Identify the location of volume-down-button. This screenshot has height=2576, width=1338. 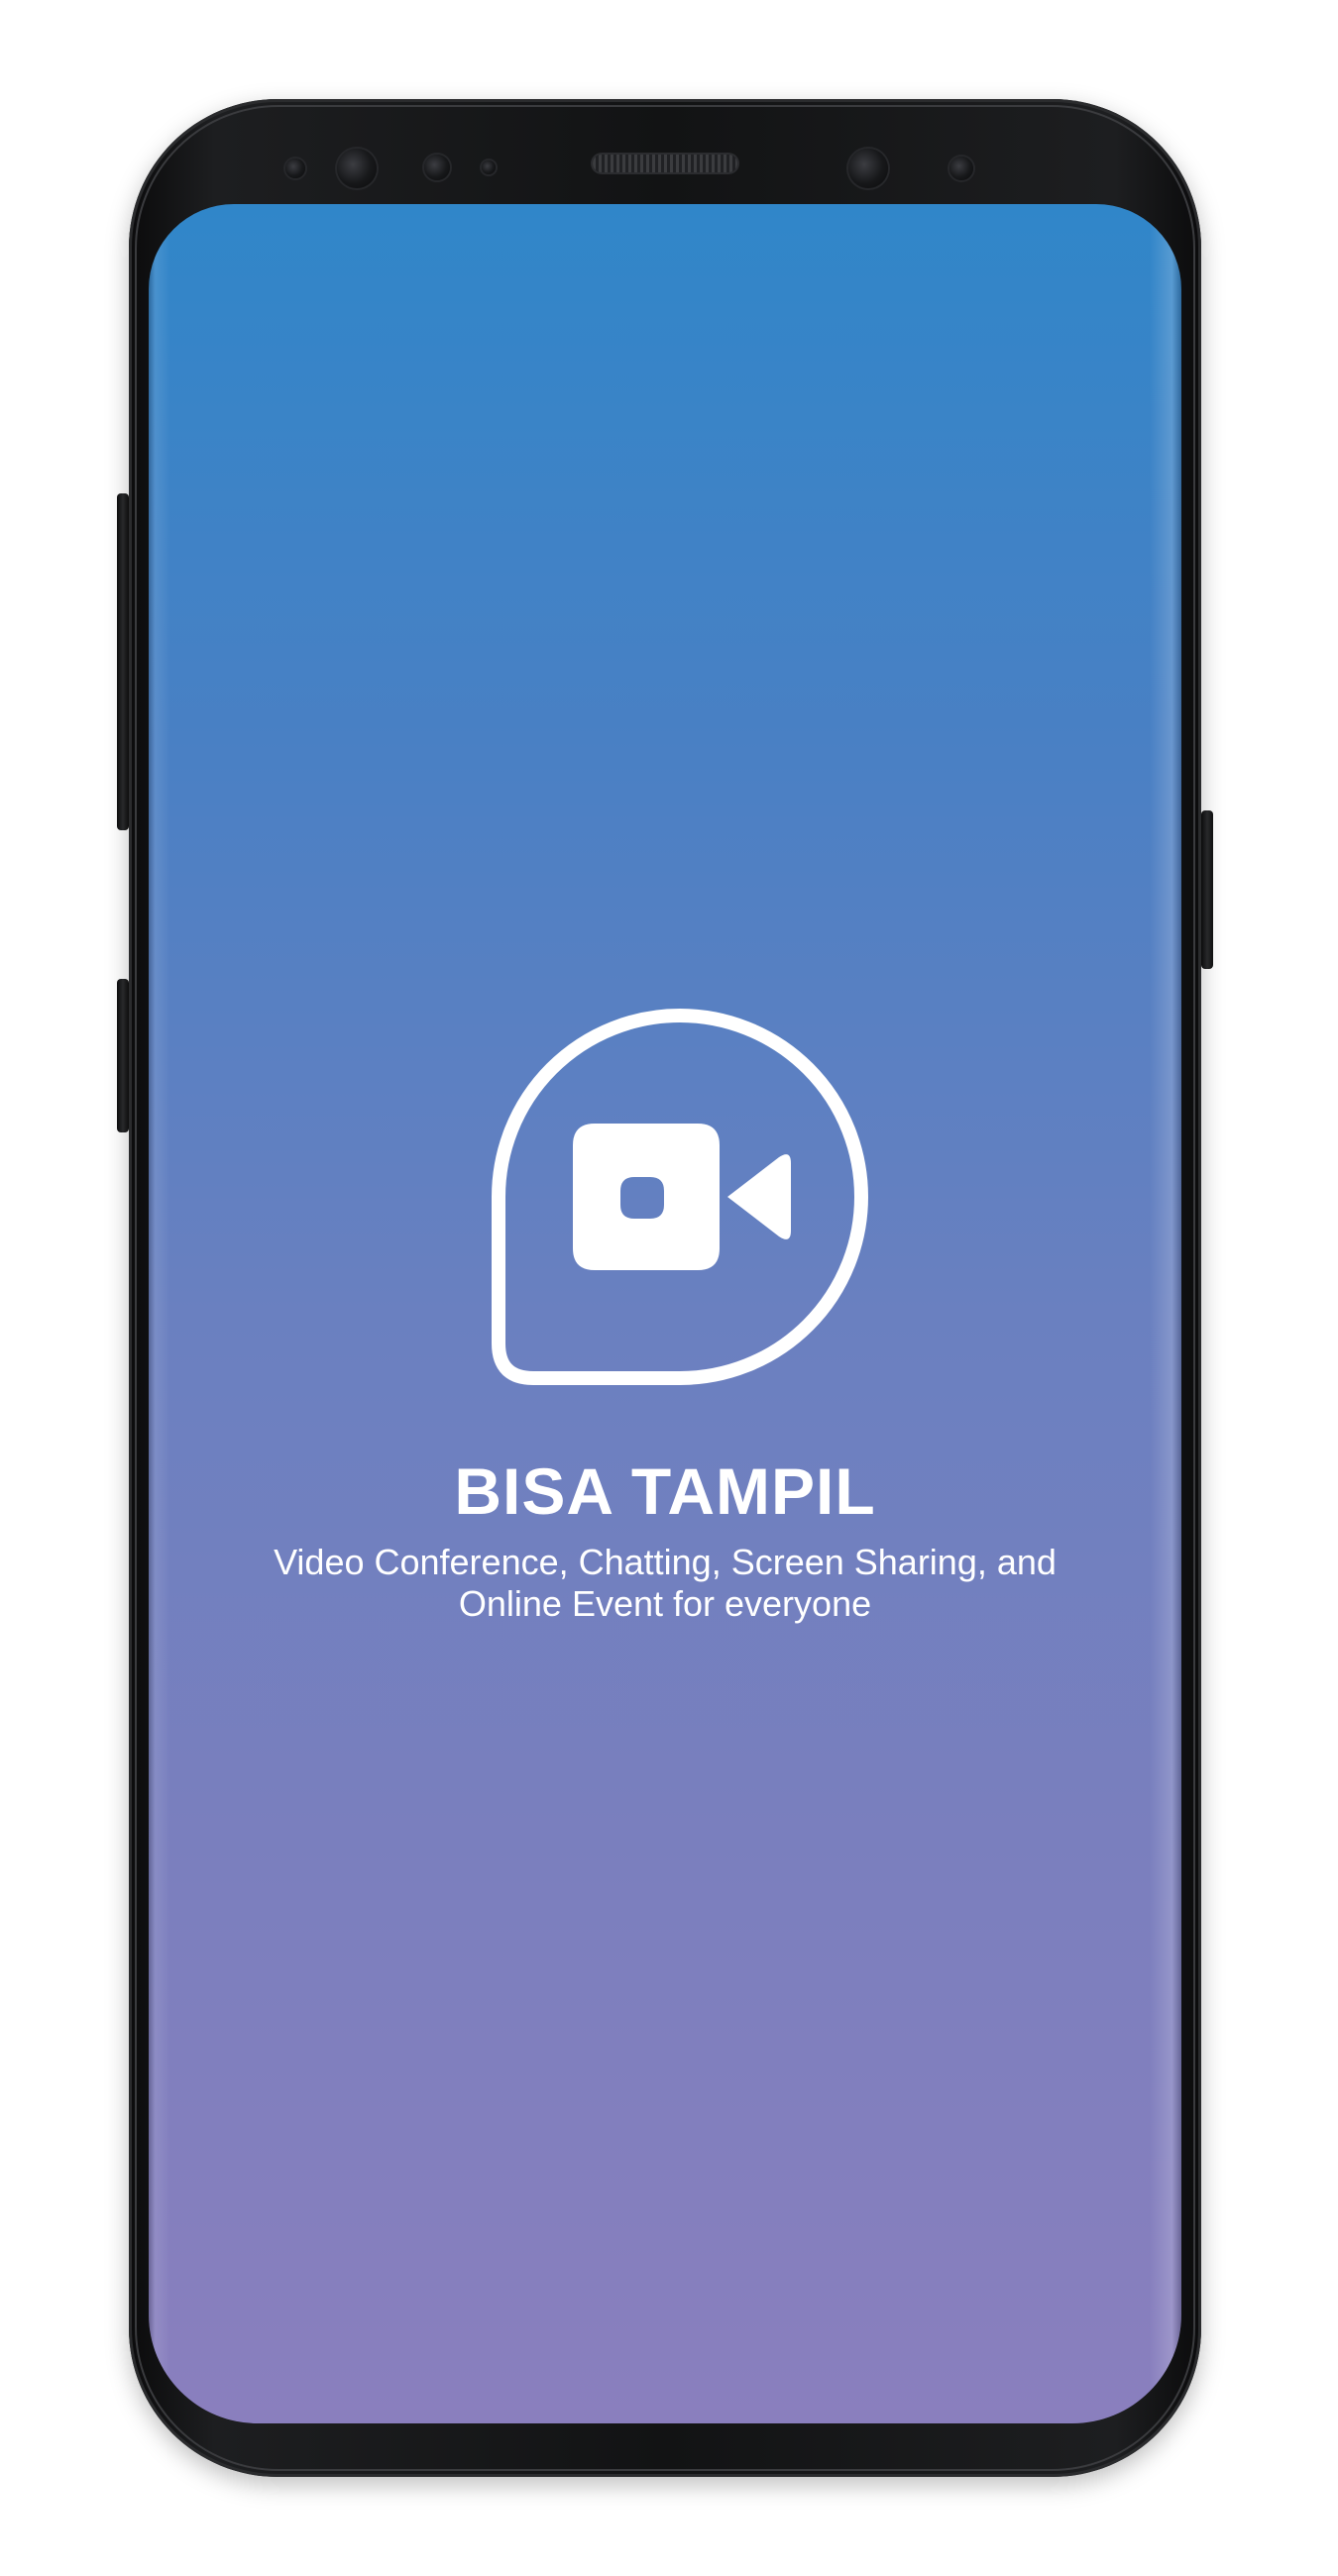
(123, 1055).